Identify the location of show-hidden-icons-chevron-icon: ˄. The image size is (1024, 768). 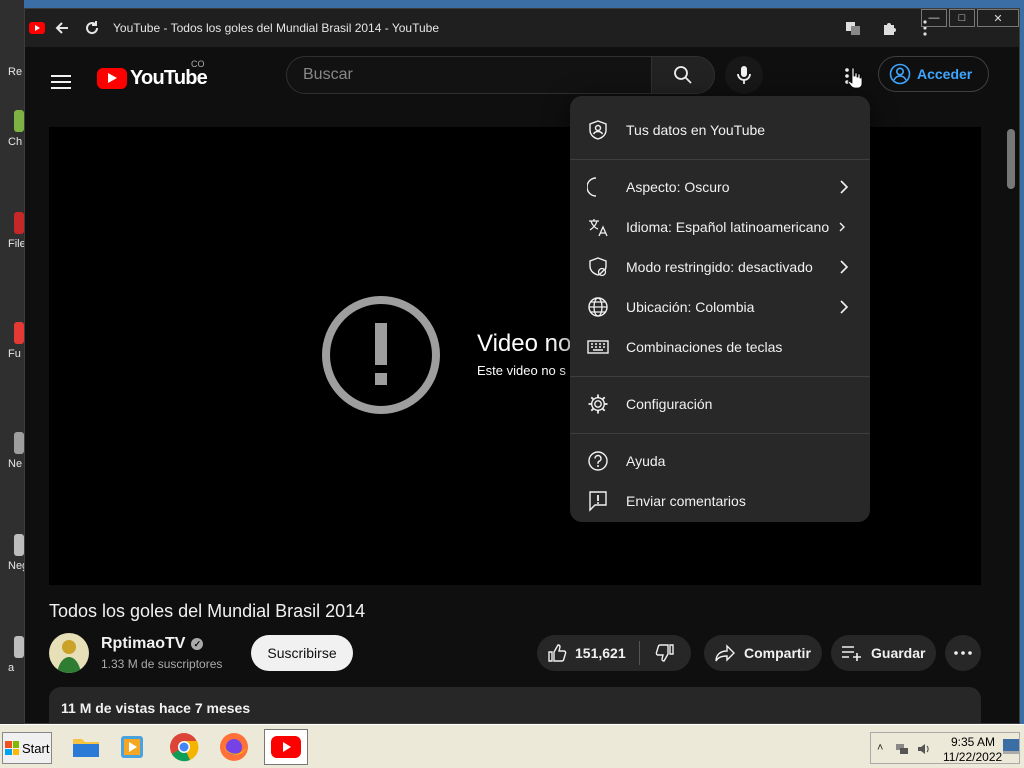
(880, 748).